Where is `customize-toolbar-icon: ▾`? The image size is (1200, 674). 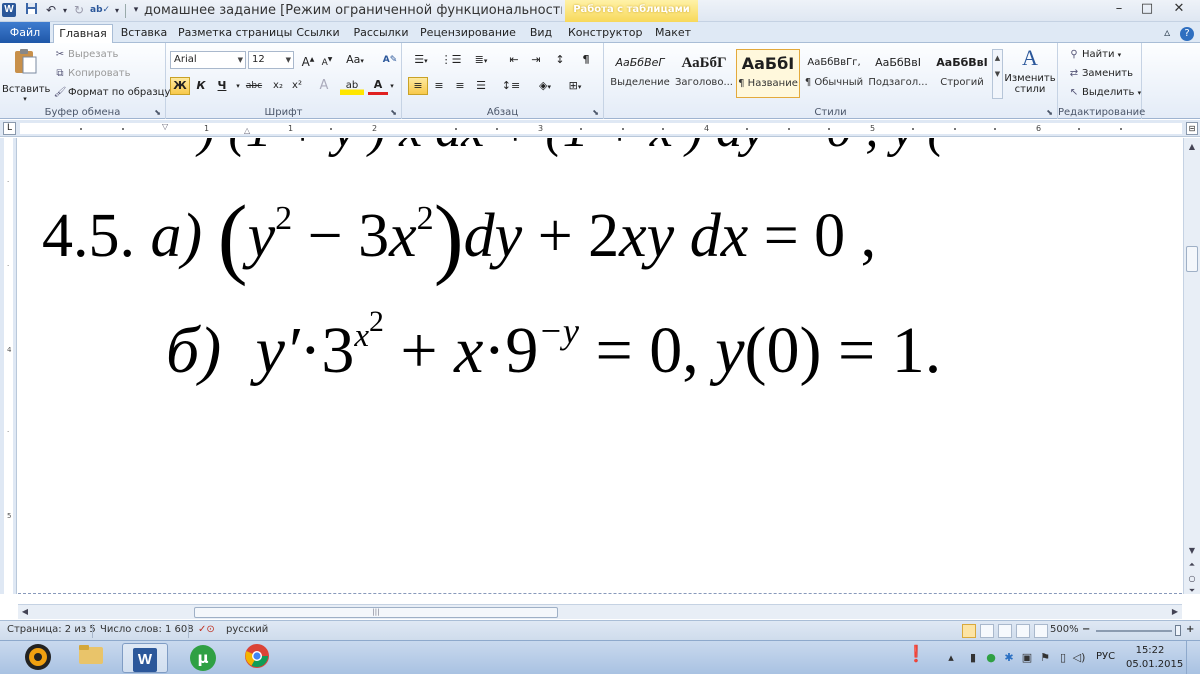
customize-toolbar-icon: ▾ is located at coordinates (136, 11).